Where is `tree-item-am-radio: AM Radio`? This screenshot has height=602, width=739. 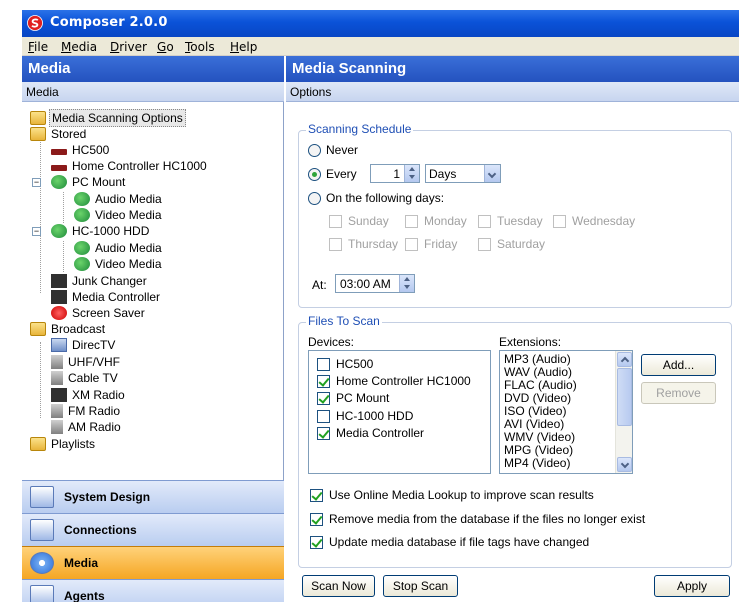
tree-item-am-radio: AM Radio is located at coordinates (87, 427).